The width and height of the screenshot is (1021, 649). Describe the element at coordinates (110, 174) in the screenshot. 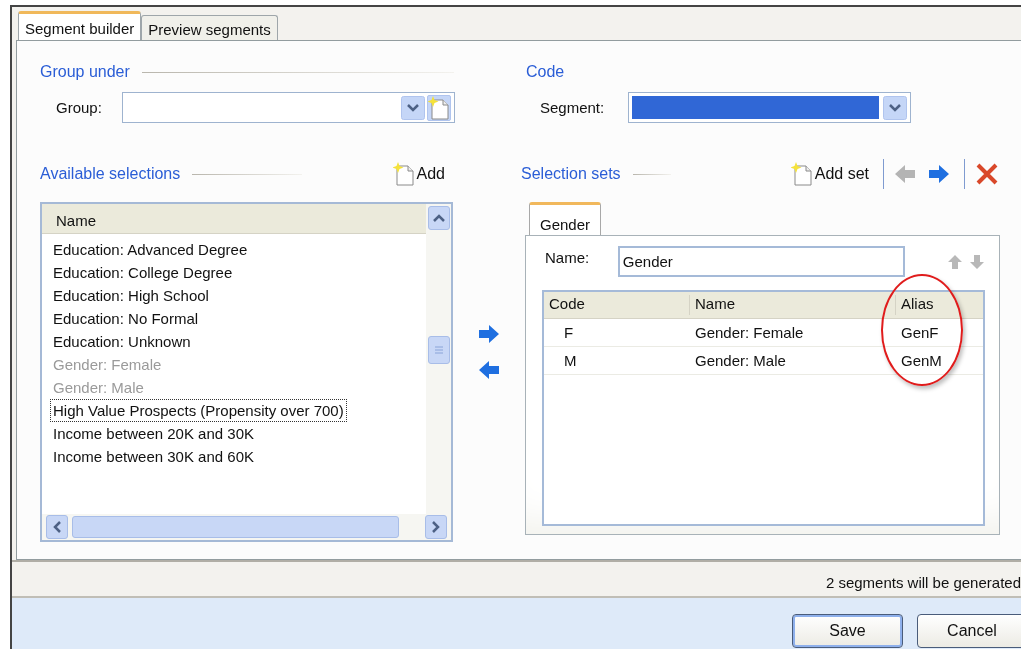

I see `section-heading: Available selections` at that location.